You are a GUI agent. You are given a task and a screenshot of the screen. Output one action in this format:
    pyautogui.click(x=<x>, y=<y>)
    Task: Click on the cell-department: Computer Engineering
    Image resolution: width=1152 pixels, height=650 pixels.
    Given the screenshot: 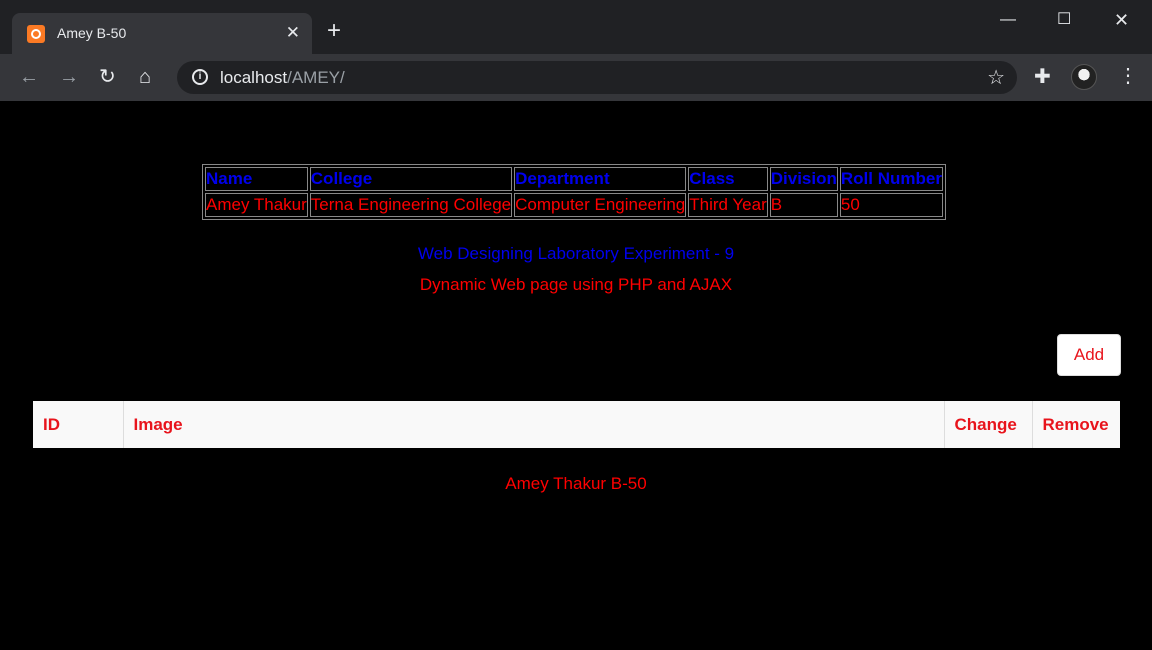 What is the action you would take?
    pyautogui.click(x=600, y=205)
    